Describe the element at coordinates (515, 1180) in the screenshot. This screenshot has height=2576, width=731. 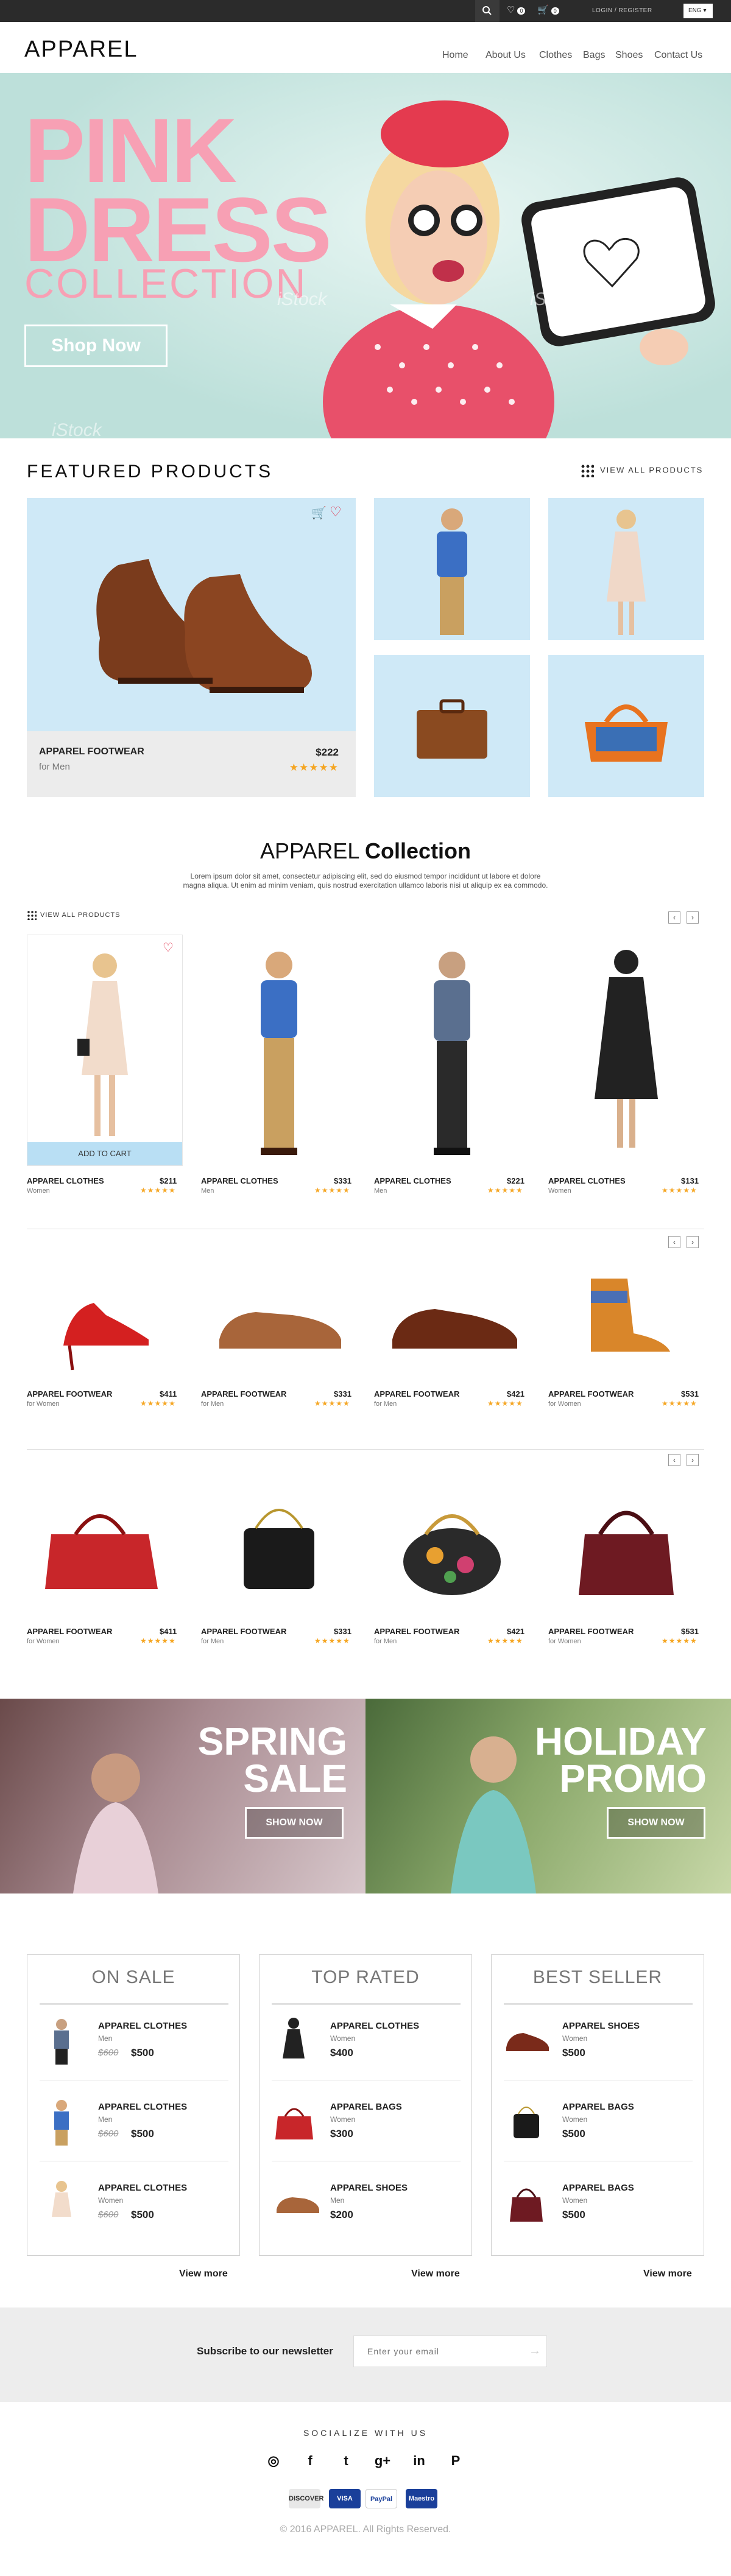
I see `row1-card3-price: $221` at that location.